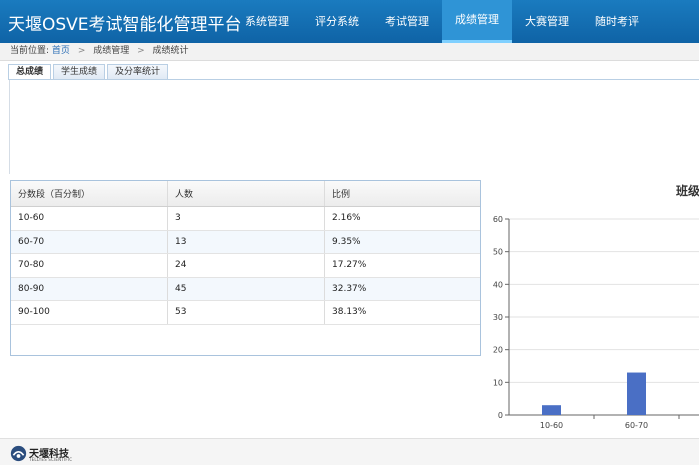  What do you see at coordinates (138, 72) in the screenshot?
I see `tab-pass-rate: 及分率统计` at bounding box center [138, 72].